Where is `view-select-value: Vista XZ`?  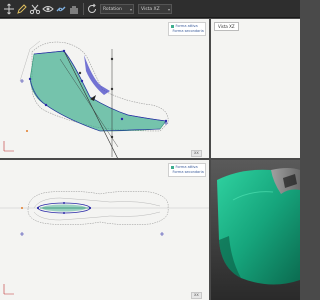 view-select-value: Vista XZ is located at coordinates (150, 9).